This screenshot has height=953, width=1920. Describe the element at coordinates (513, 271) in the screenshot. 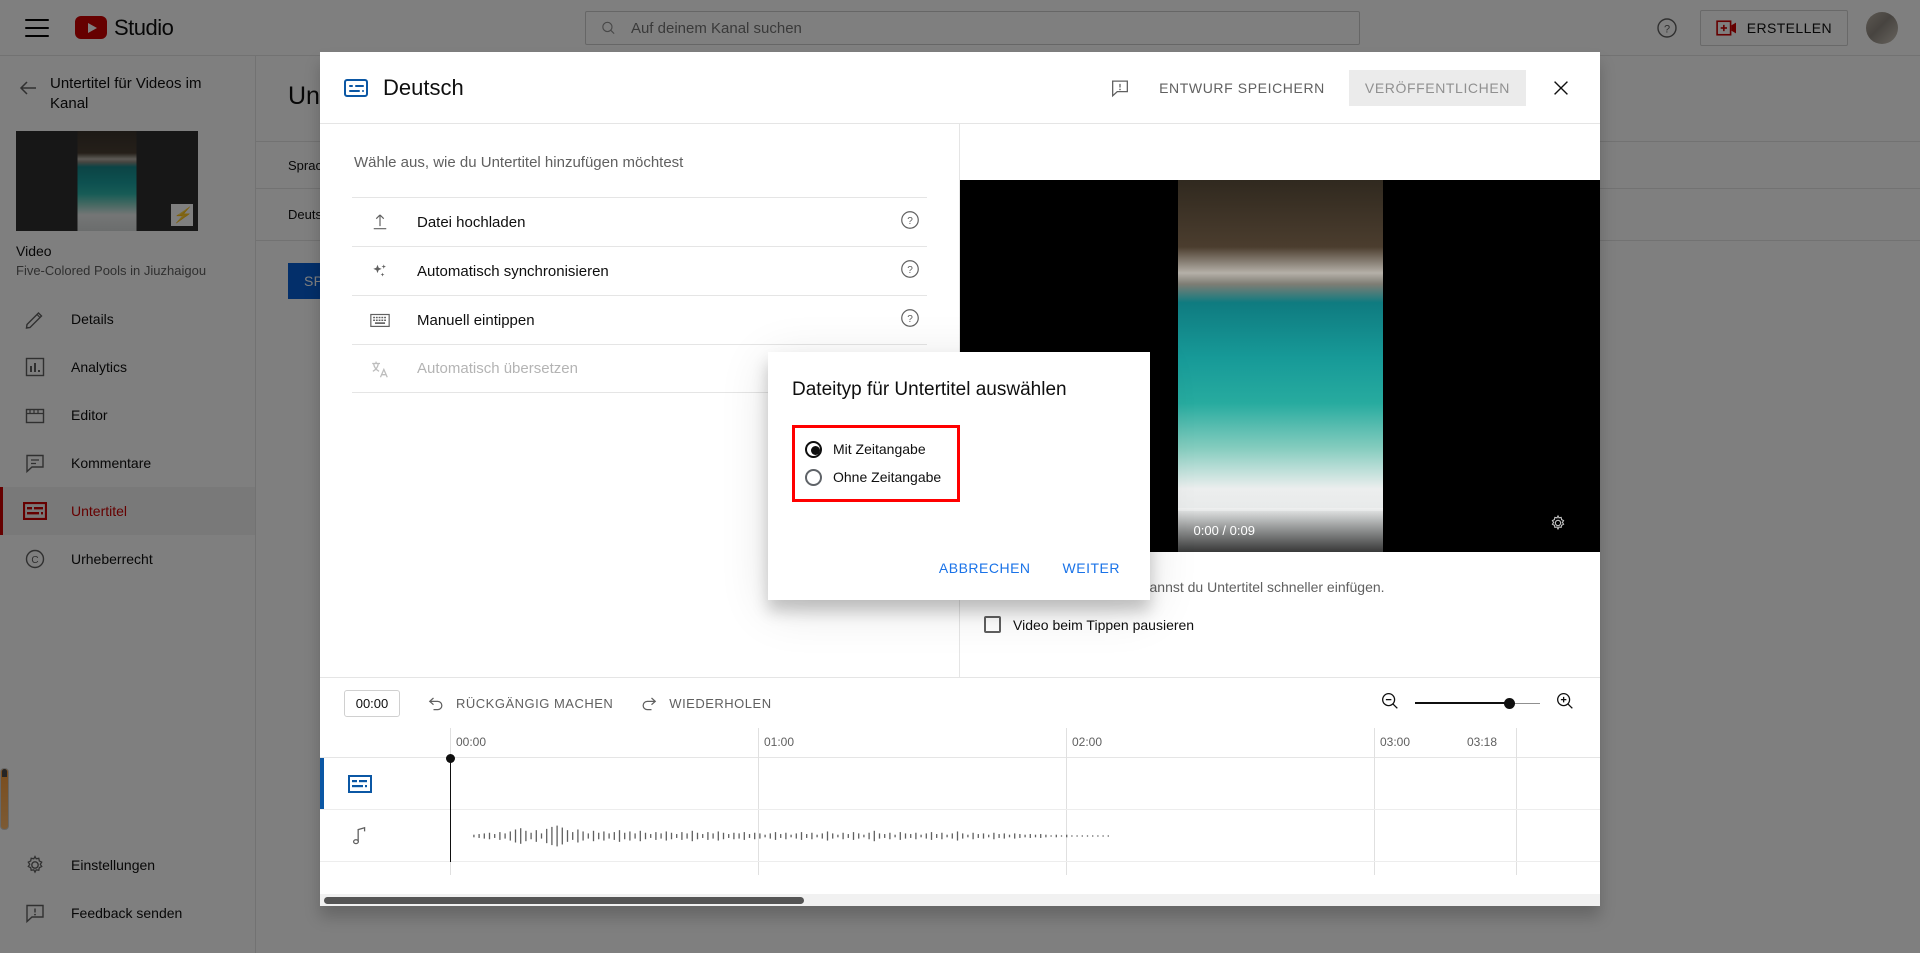

I see `option-label: Automatisch synchronisieren` at that location.